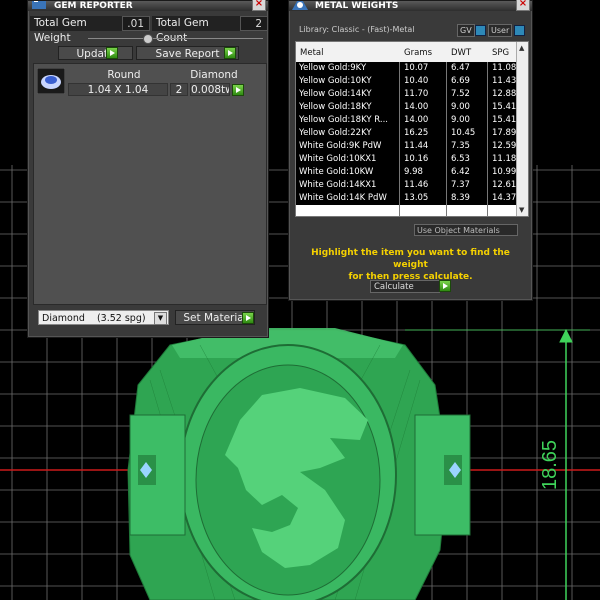 This screenshot has width=600, height=600. Describe the element at coordinates (460, 198) in the screenshot. I see `dwt-cell: 8.39` at that location.